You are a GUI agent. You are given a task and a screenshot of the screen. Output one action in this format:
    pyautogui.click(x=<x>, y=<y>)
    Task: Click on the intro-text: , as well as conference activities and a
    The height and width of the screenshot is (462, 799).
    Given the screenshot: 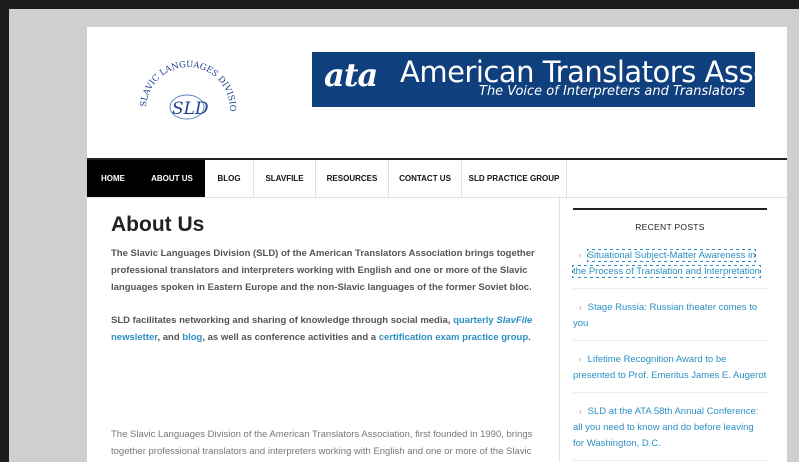 What is the action you would take?
    pyautogui.click(x=290, y=337)
    